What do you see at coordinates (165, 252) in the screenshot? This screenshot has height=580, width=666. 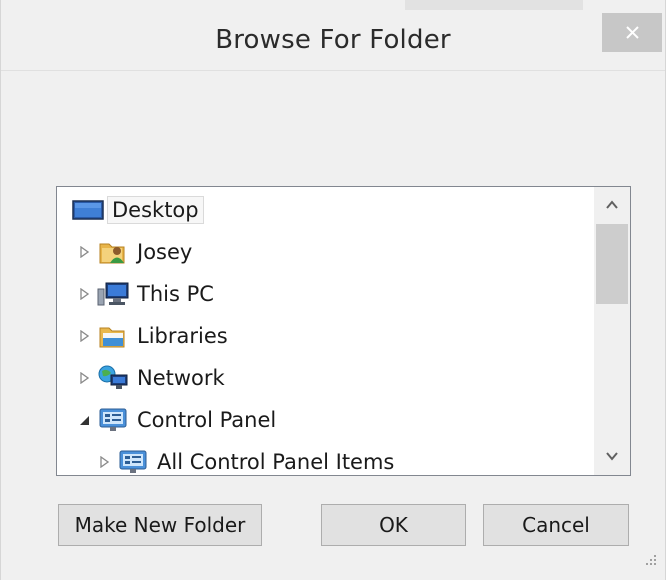 I see `tree-item-label: Josey` at bounding box center [165, 252].